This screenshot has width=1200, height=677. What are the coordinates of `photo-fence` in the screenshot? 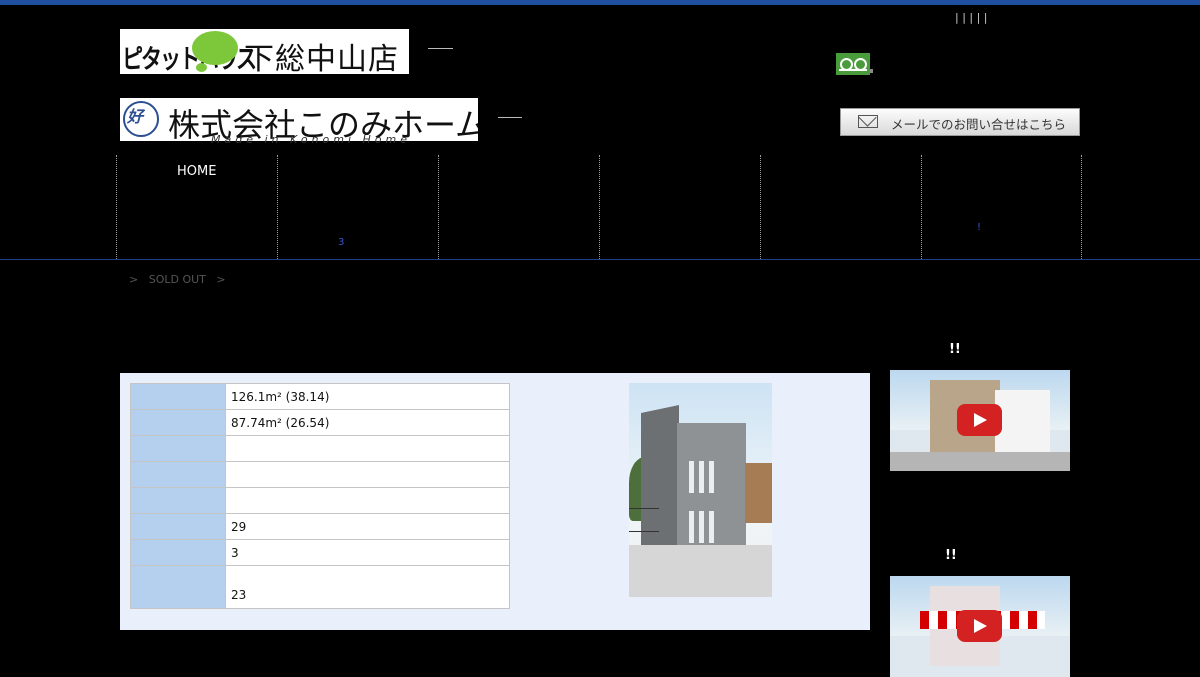 It's located at (644, 520).